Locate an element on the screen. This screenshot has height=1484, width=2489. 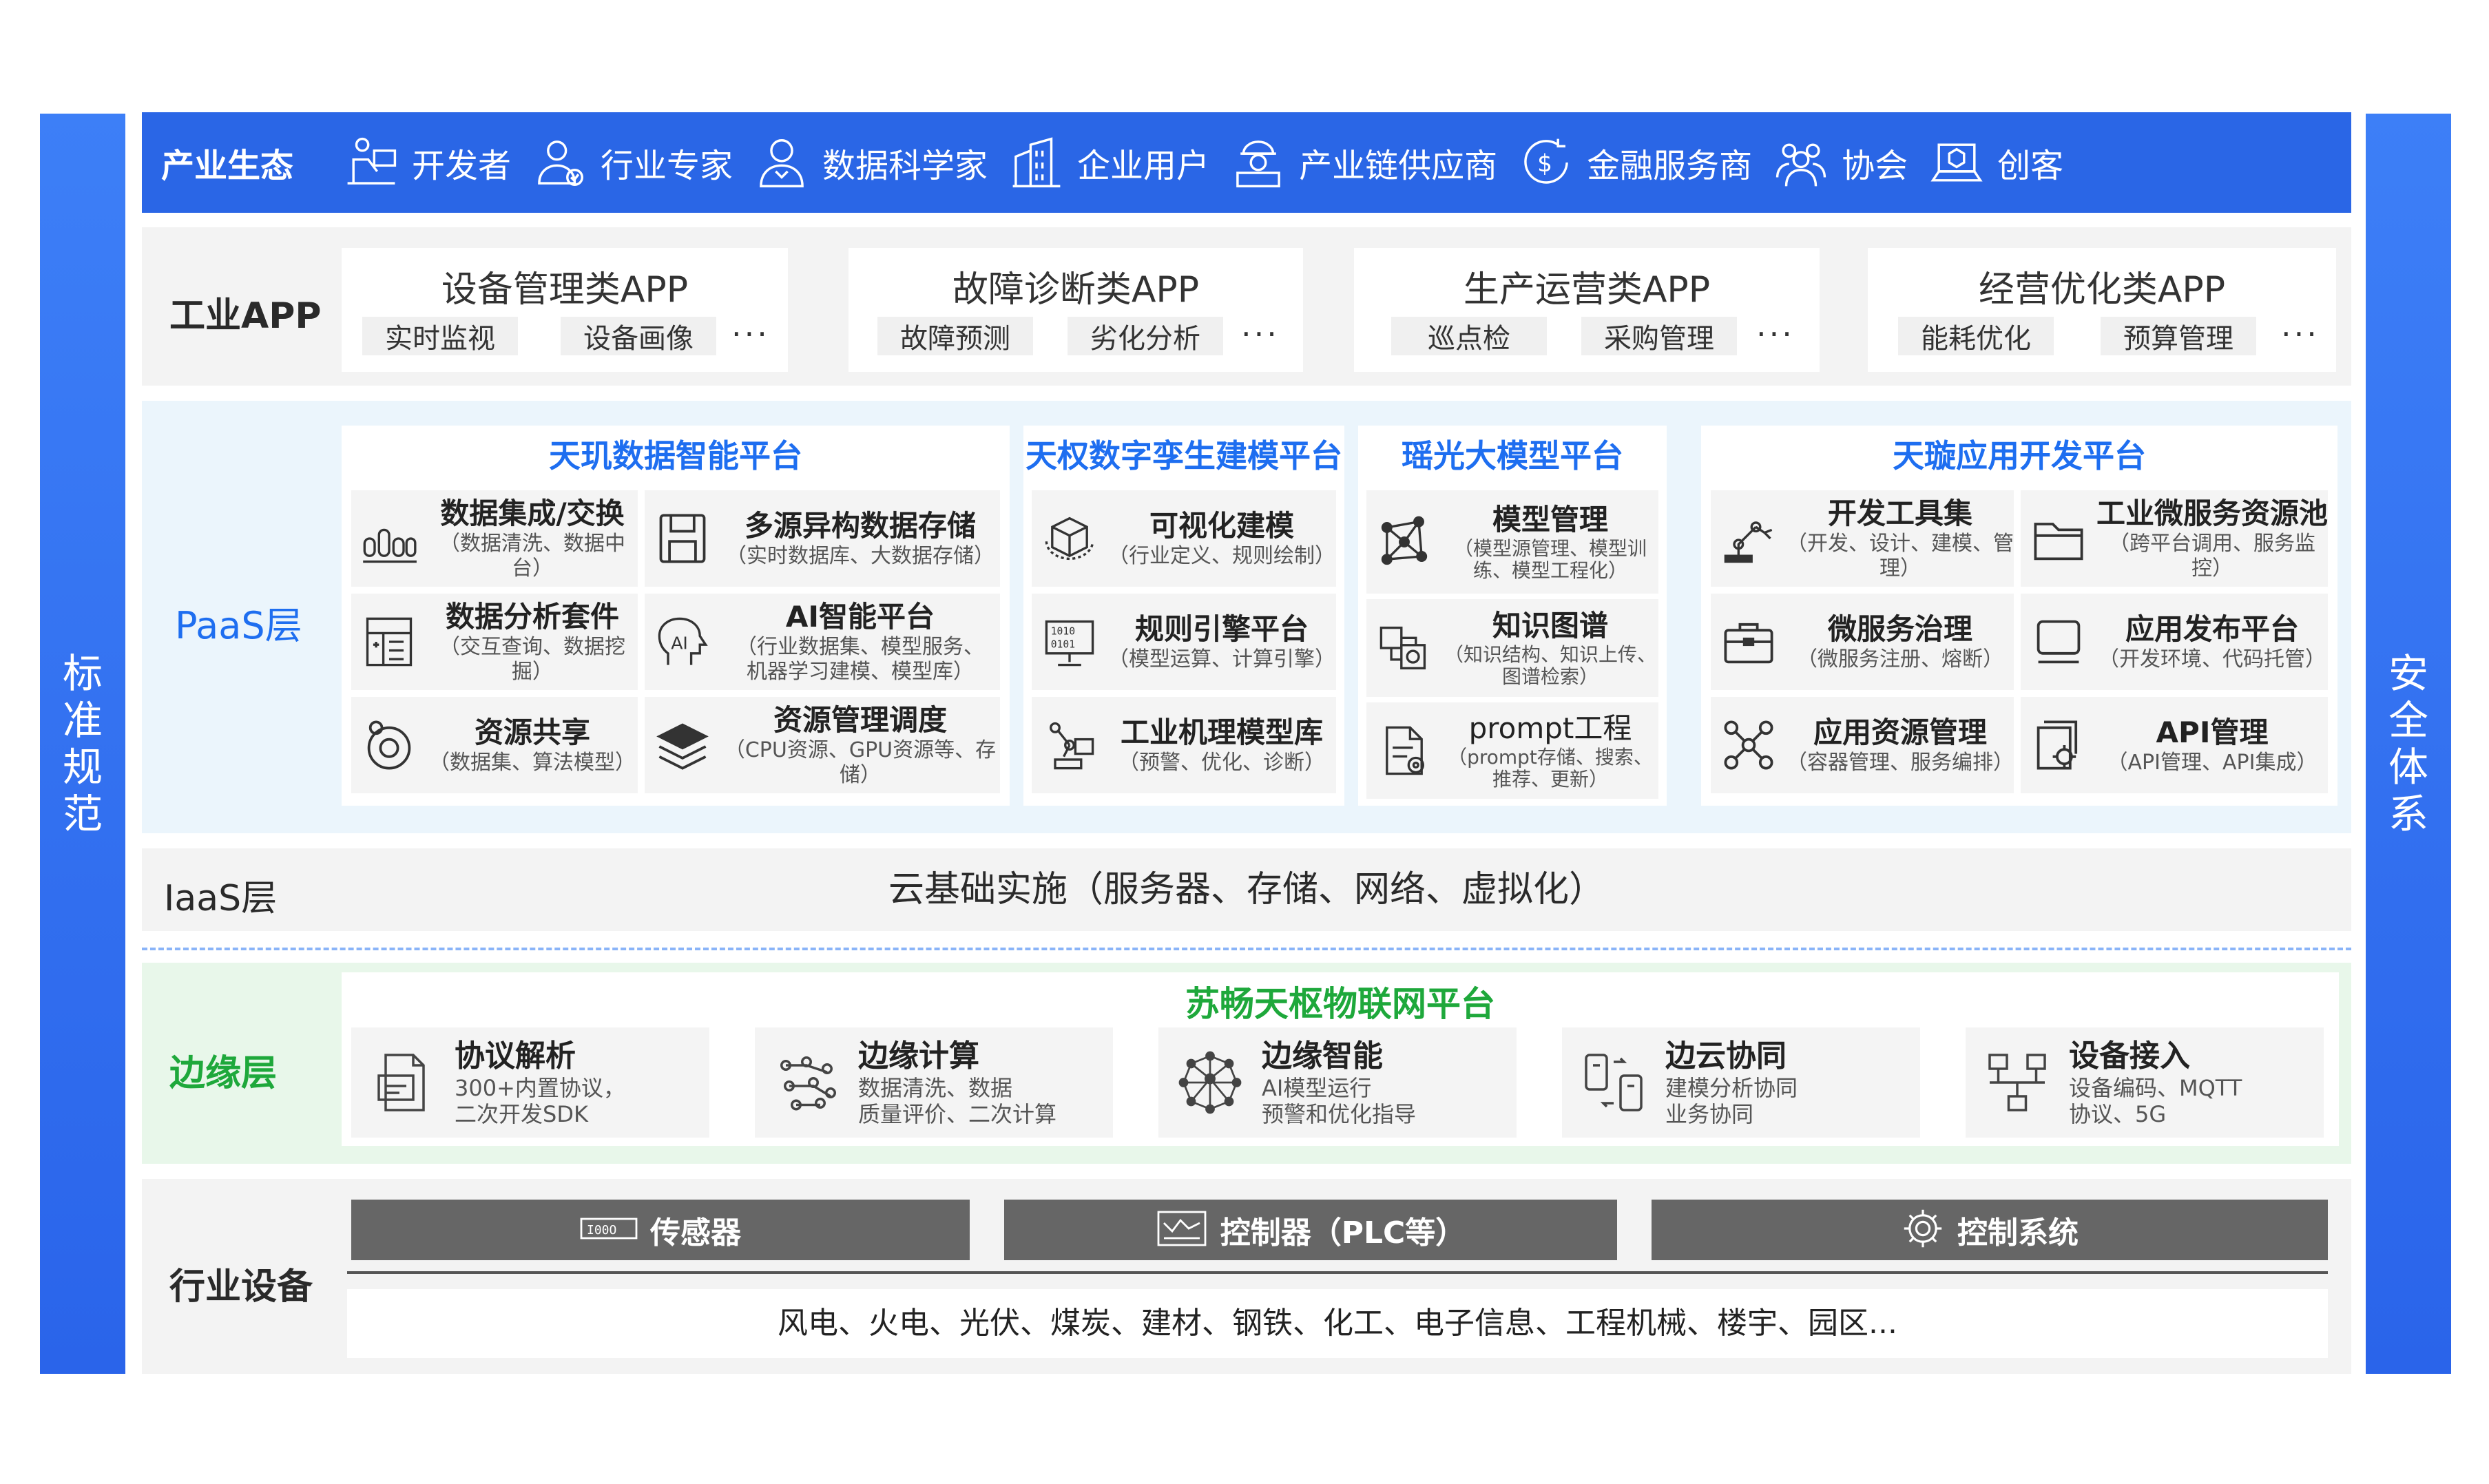
eco-item-enterprise: 企业用户 is located at coordinates (1106, 163).